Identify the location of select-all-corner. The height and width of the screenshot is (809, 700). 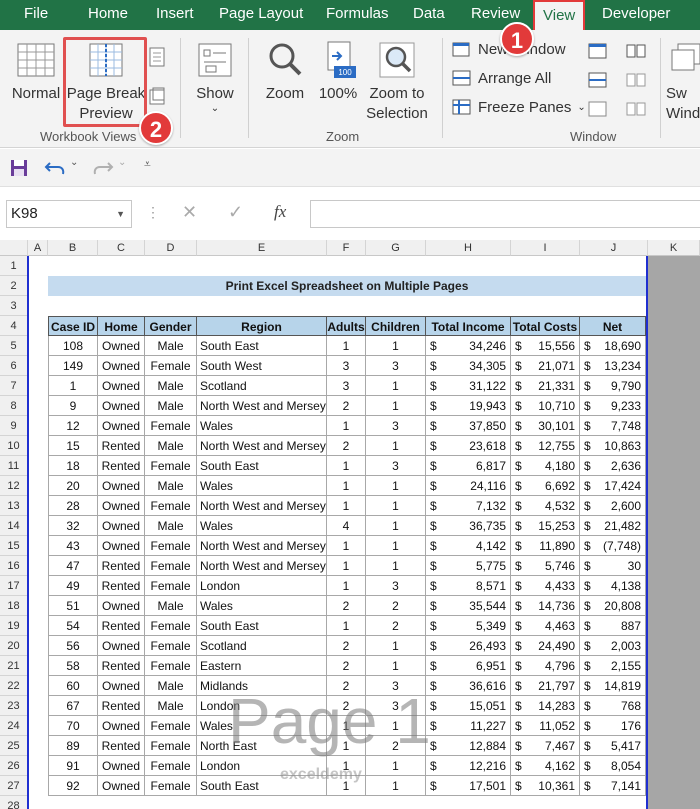
(14, 248).